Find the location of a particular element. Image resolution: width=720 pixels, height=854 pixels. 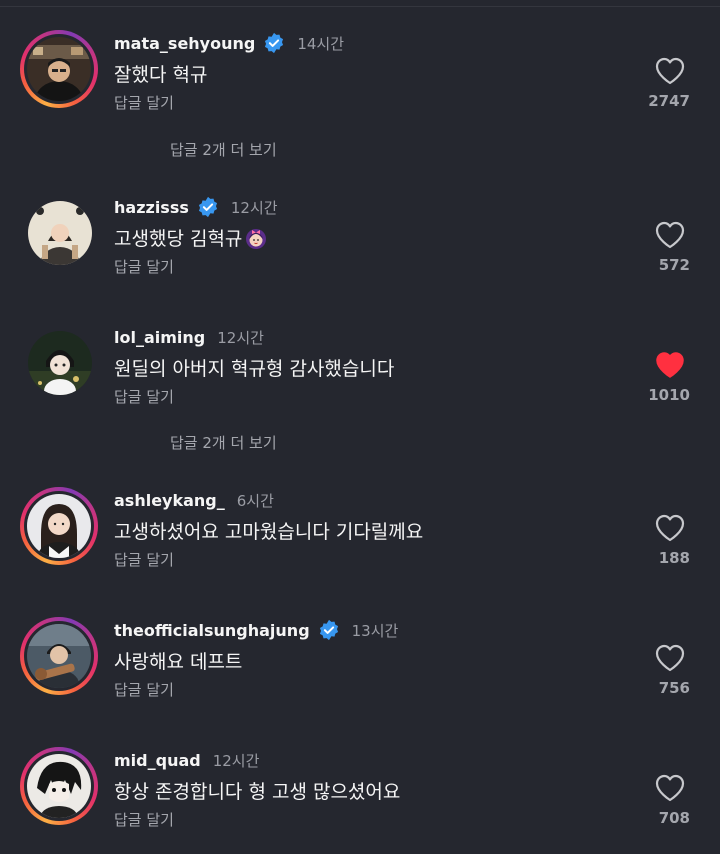

comment-time: 6시간 is located at coordinates (255, 500).